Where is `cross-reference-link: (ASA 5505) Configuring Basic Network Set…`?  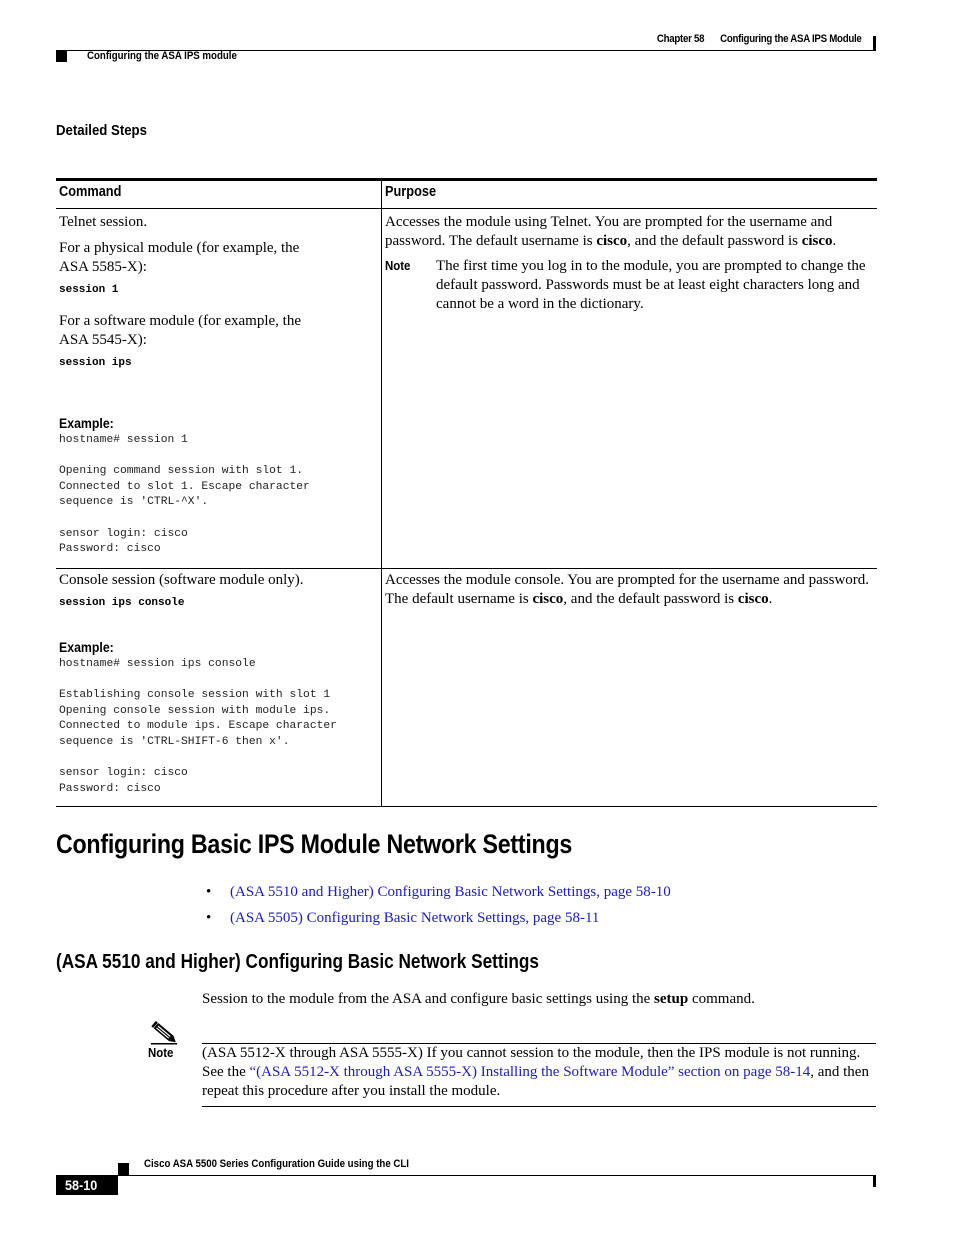 cross-reference-link: (ASA 5505) Configuring Basic Network Set… is located at coordinates (414, 918).